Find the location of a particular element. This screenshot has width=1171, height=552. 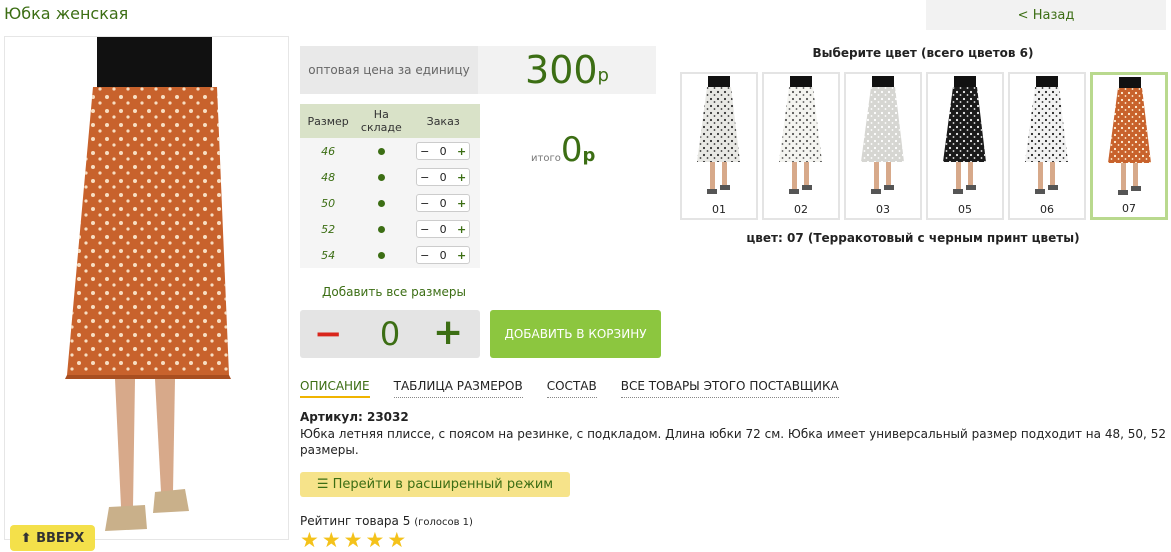

price-label: оптовая цена за единицу is located at coordinates (389, 70).